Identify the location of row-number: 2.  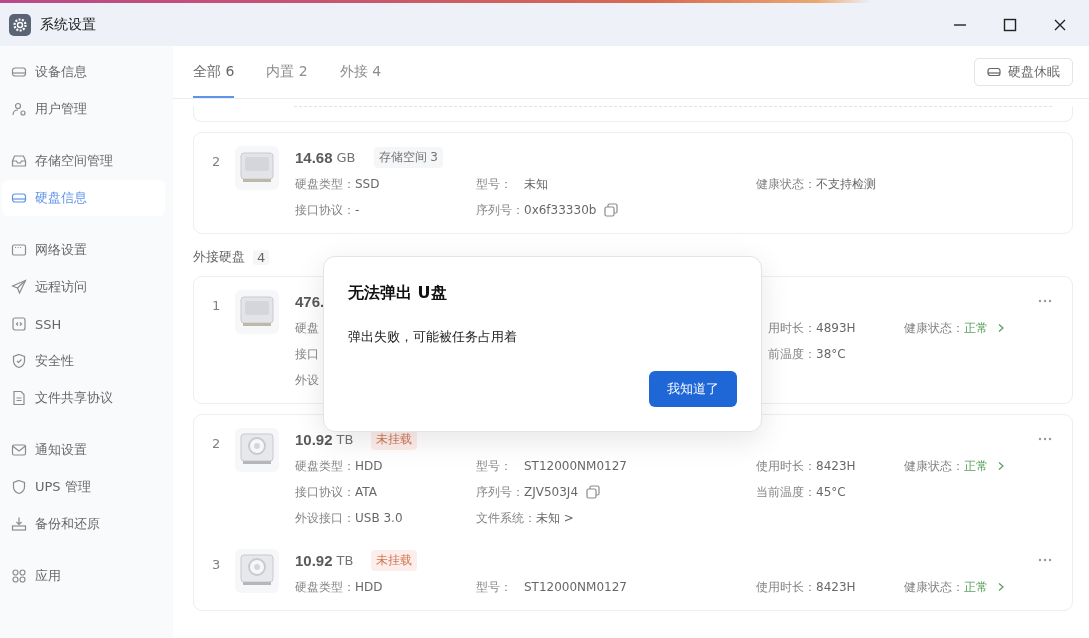
(217, 443).